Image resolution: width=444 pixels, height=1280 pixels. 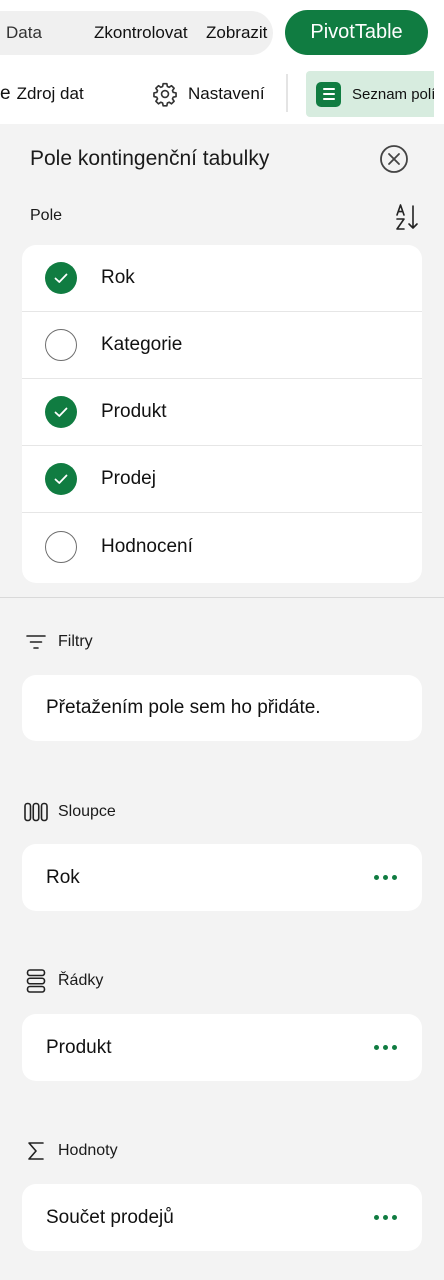 What do you see at coordinates (222, 877) in the screenshot?
I see `columns-item: Rok` at bounding box center [222, 877].